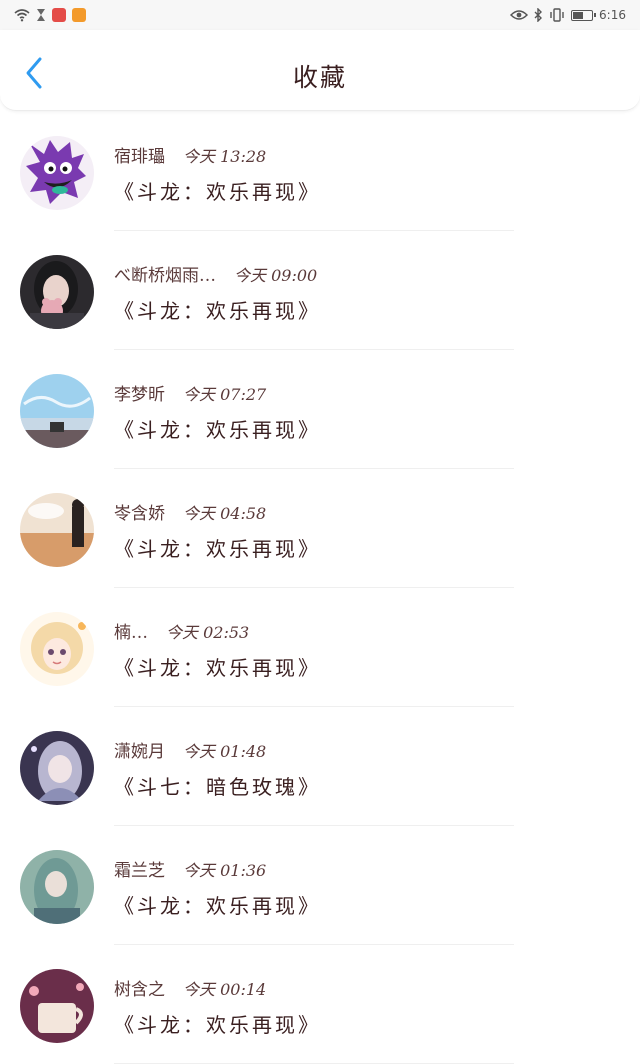  Describe the element at coordinates (320, 409) in the screenshot. I see `favorite-item: 李梦昕 今天 07:27 《斗龙：欢乐再现》` at that location.